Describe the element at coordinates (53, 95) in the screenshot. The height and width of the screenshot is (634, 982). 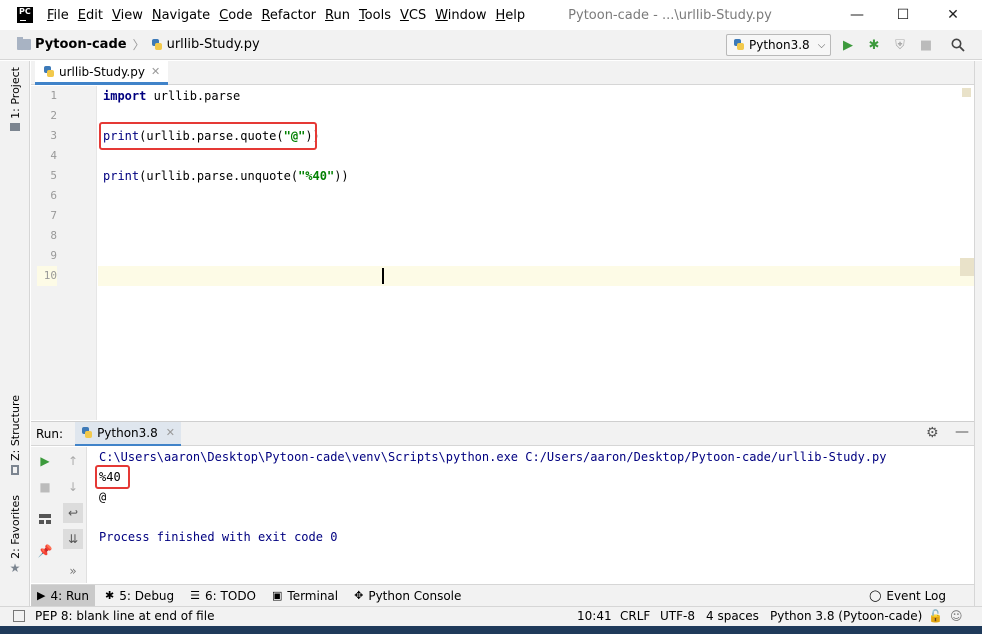
I see `line-number: 1` at that location.